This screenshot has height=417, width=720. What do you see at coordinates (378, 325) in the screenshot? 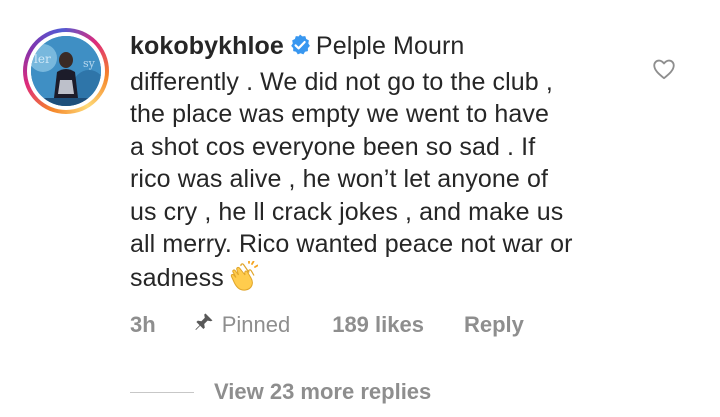
I see `likes-count: 189 likes` at bounding box center [378, 325].